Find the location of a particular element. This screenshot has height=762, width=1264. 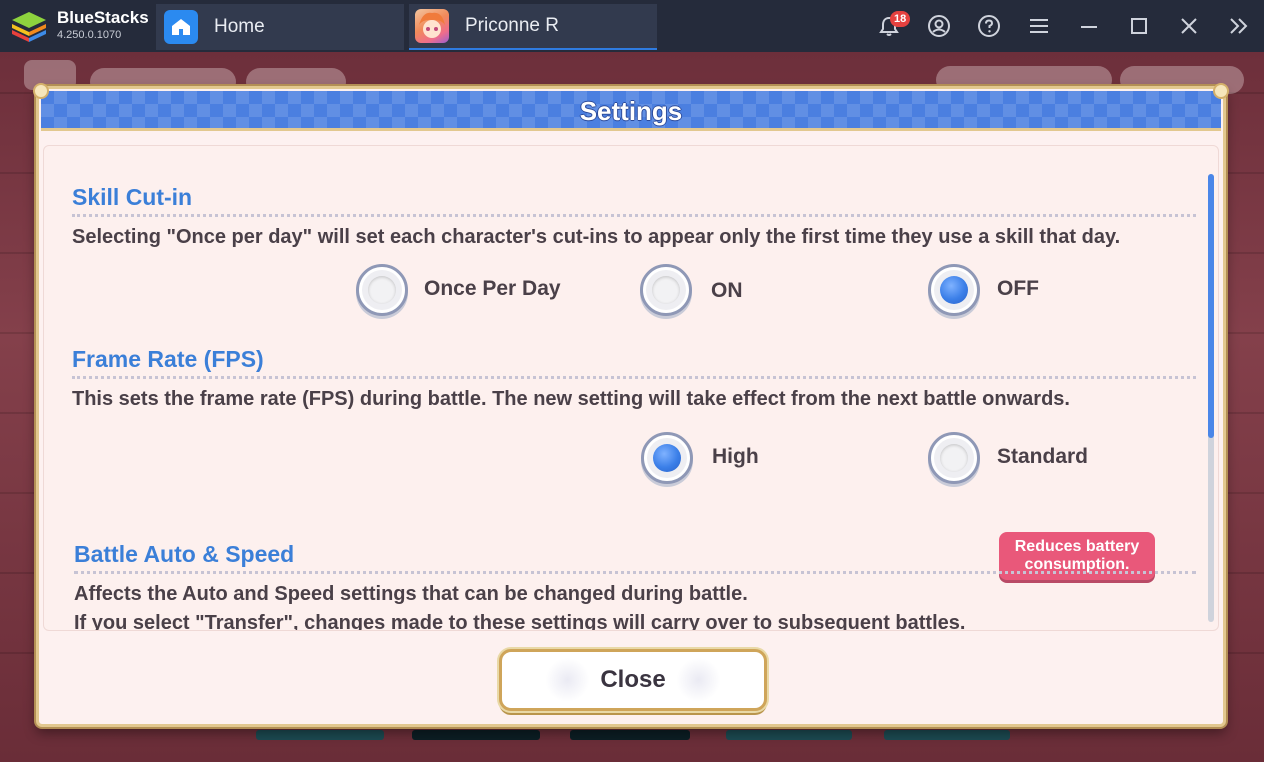

maximize-icon is located at coordinates (1139, 26).